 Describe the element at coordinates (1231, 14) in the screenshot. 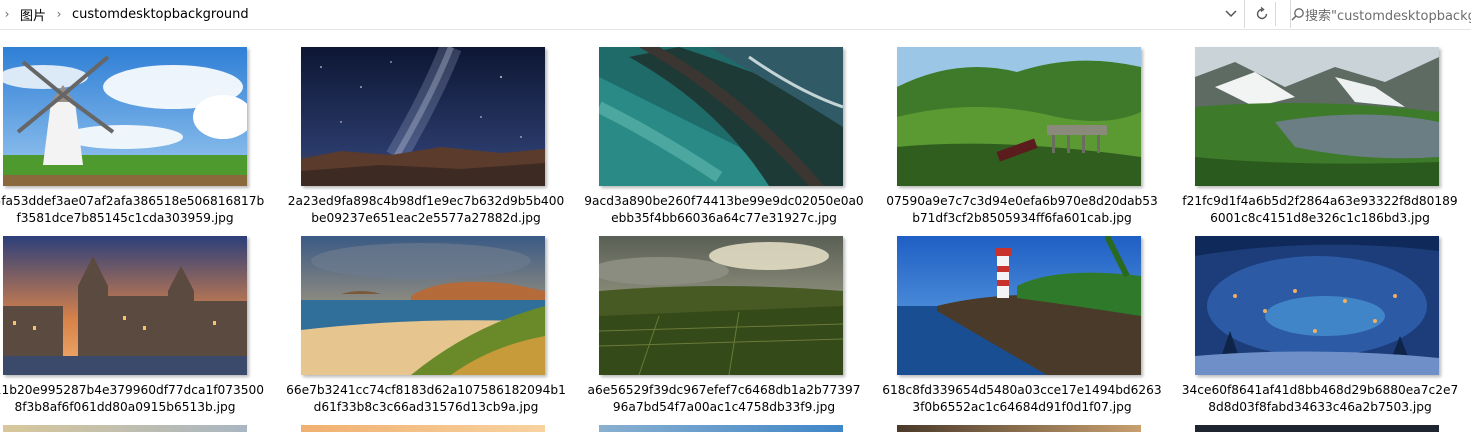

I see `chevron-down-icon` at that location.